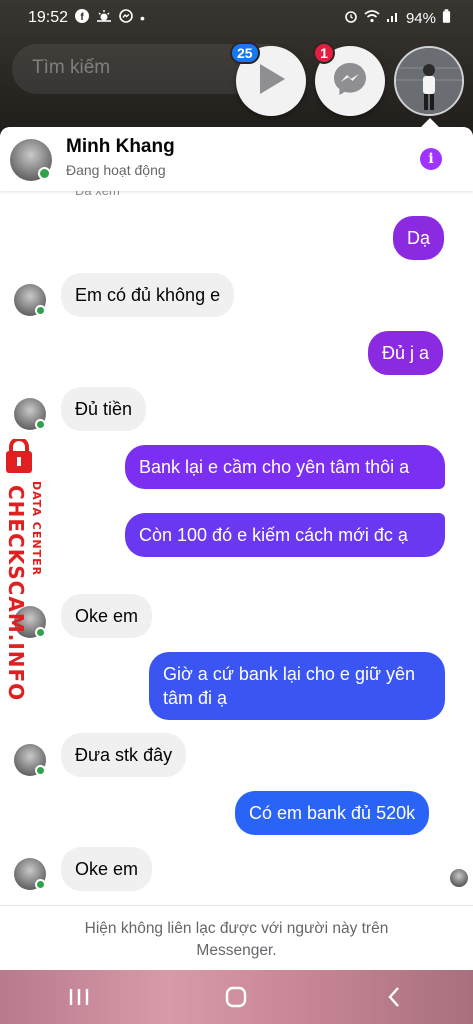  What do you see at coordinates (116, 170) in the screenshot?
I see `contact-status: Đang hoạt động` at bounding box center [116, 170].